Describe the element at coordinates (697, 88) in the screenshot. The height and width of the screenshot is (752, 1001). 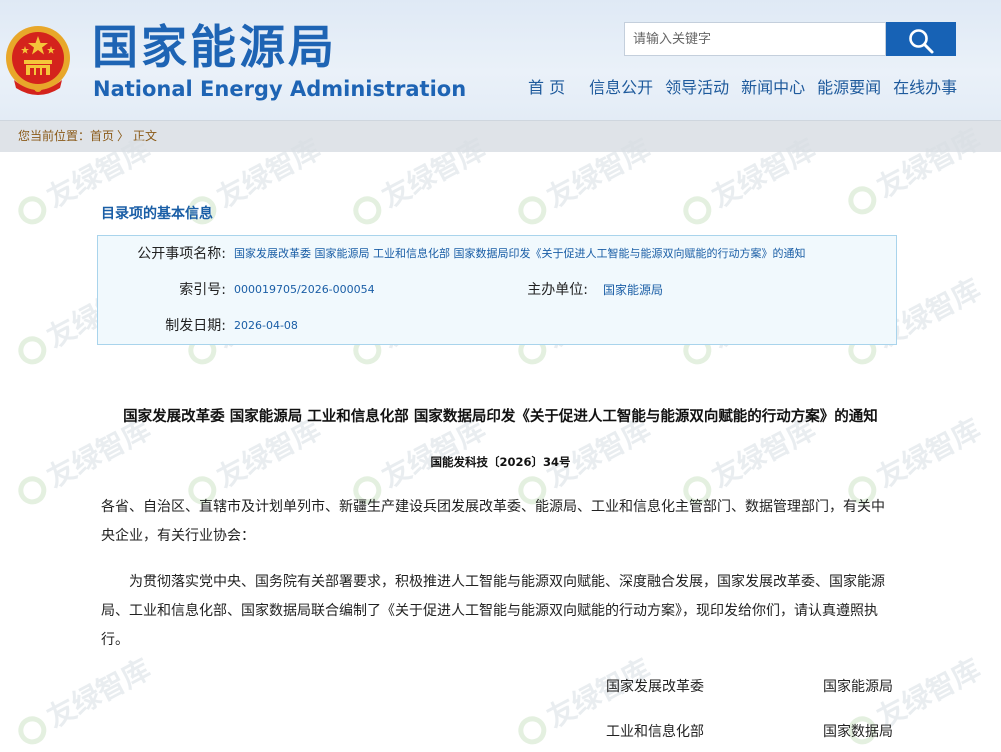
I see `nav-leadership-activities: 领导活动` at that location.